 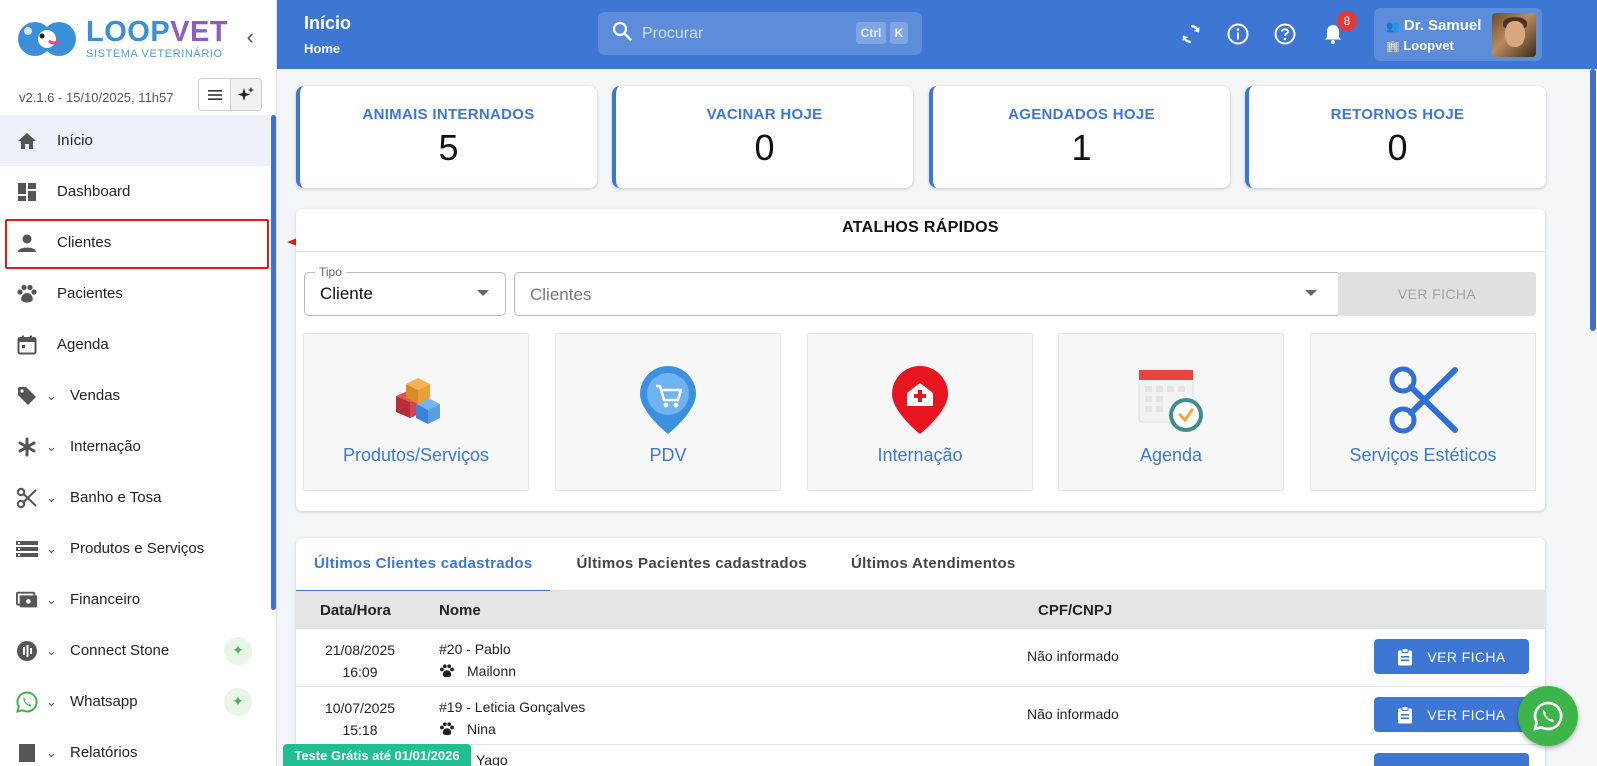 What do you see at coordinates (668, 455) in the screenshot?
I see `tile-label: PDV` at bounding box center [668, 455].